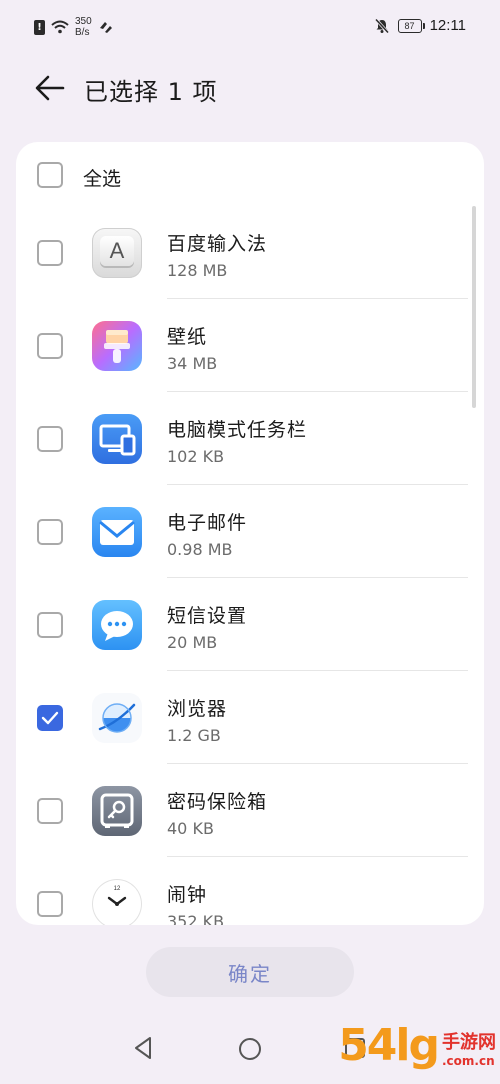 Image resolution: width=500 pixels, height=1084 pixels. Describe the element at coordinates (250, 28) in the screenshot. I see `status-bar: ! 350 B/s 87 12:11` at that location.